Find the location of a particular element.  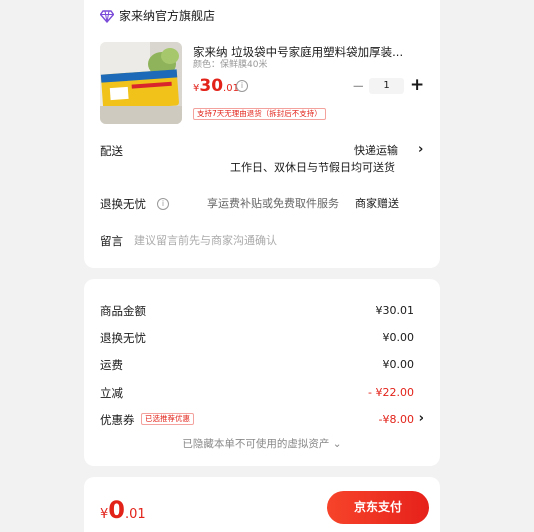

checkout-bar: ¥0.01 京东支付 is located at coordinates (262, 504).